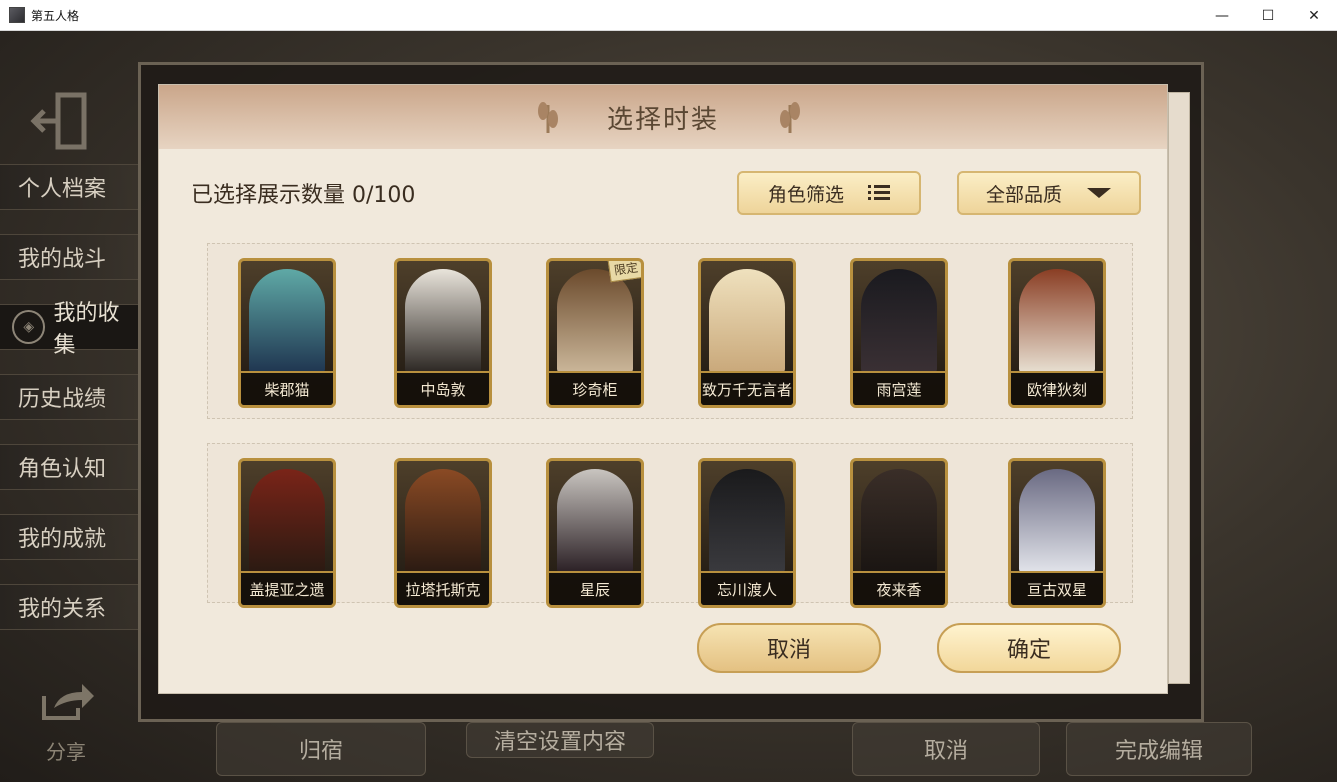 The width and height of the screenshot is (1337, 782). I want to click on side-item-relations: 我的关系, so click(70, 607).